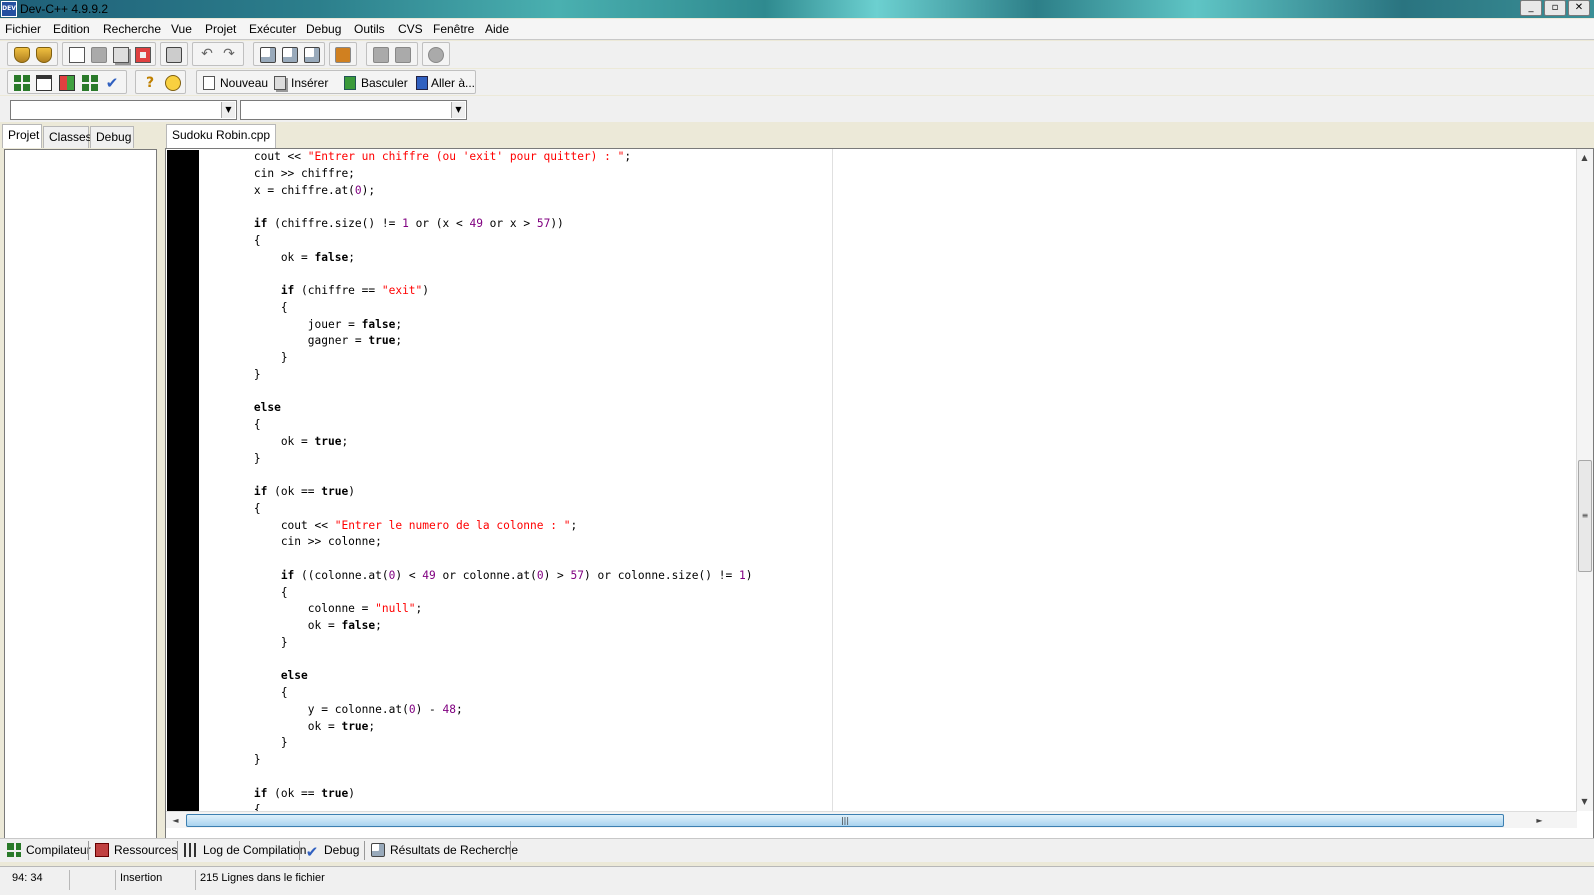 This screenshot has width=1594, height=895. I want to click on new-file-icon, so click(77, 55).